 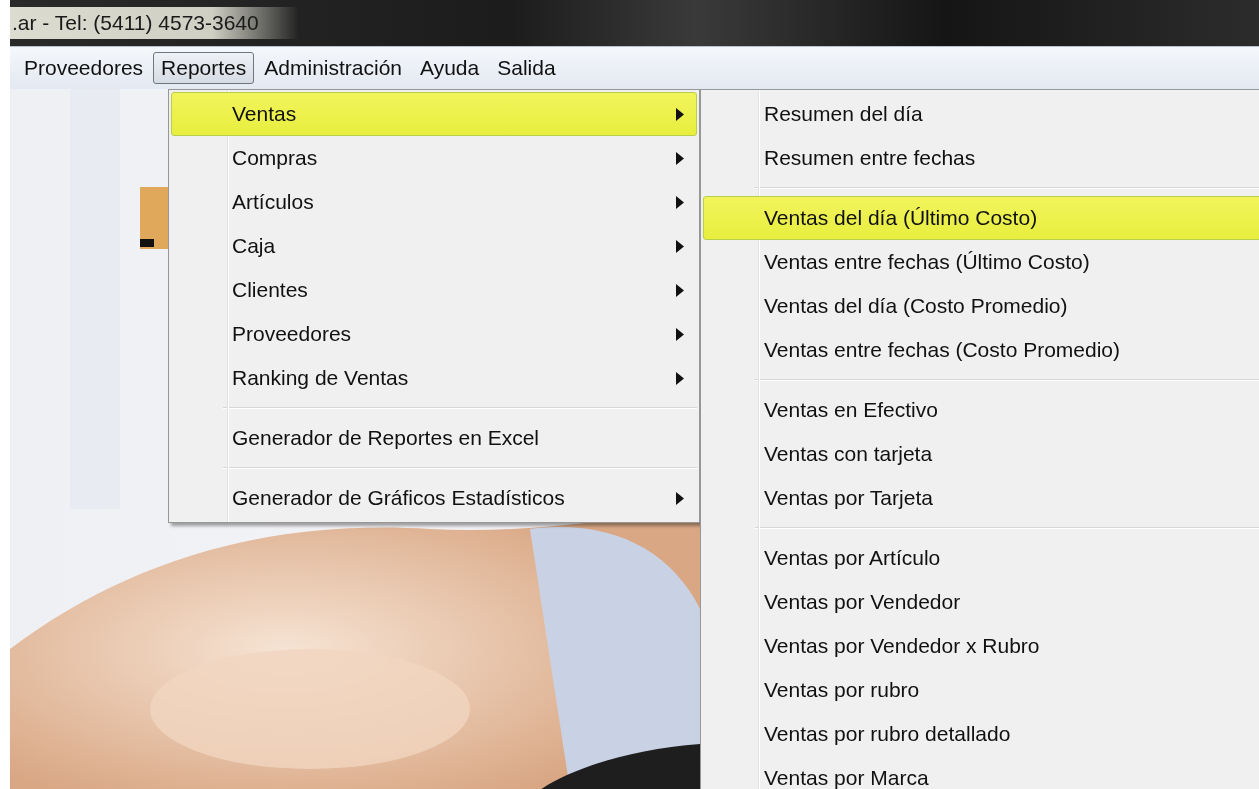 I want to click on menu-item: Ventas entre fechas (Último Costo), so click(x=981, y=262).